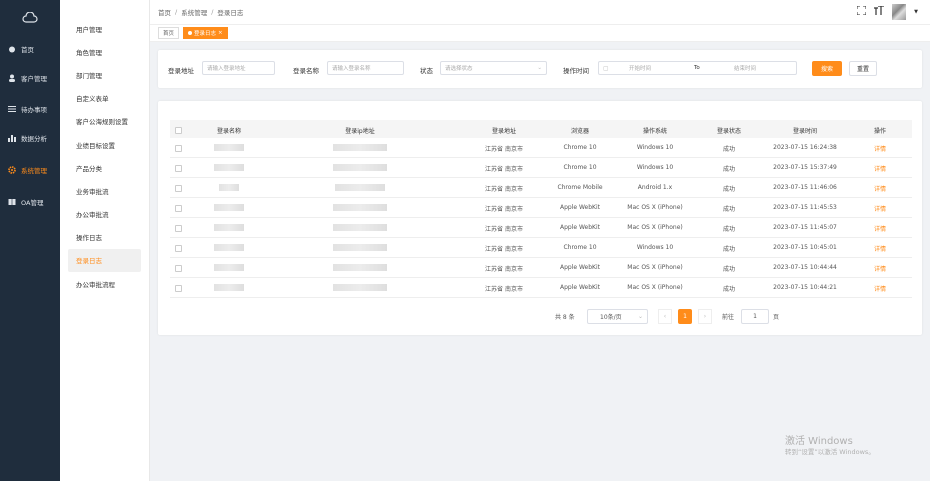  I want to click on cell-browser: Apple WebKit, so click(580, 287).